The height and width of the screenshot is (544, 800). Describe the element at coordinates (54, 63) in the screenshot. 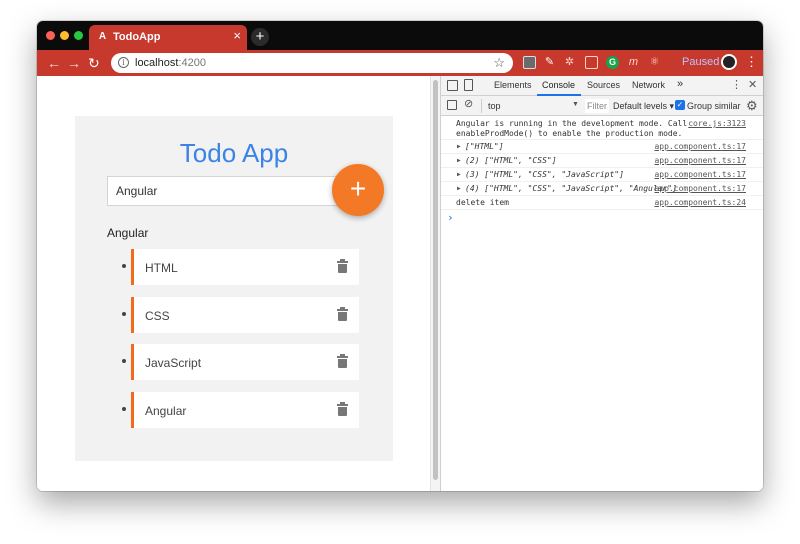

I see `back-icon: ←` at that location.